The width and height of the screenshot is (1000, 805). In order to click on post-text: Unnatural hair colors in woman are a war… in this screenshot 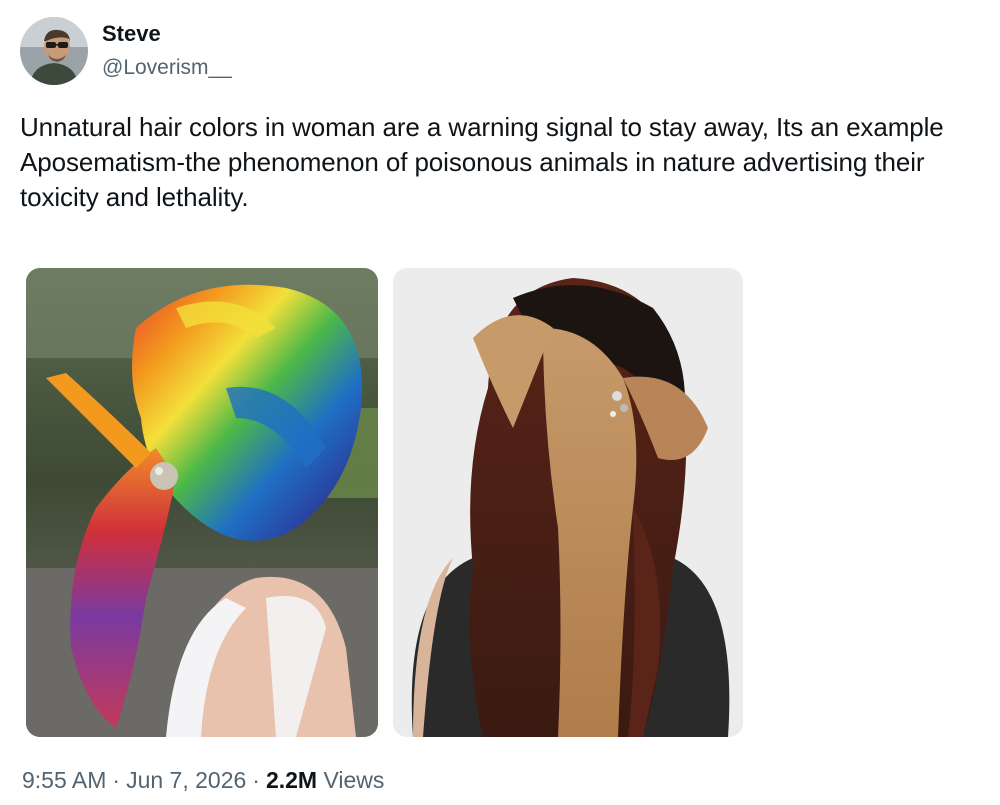, I will do `click(482, 162)`.